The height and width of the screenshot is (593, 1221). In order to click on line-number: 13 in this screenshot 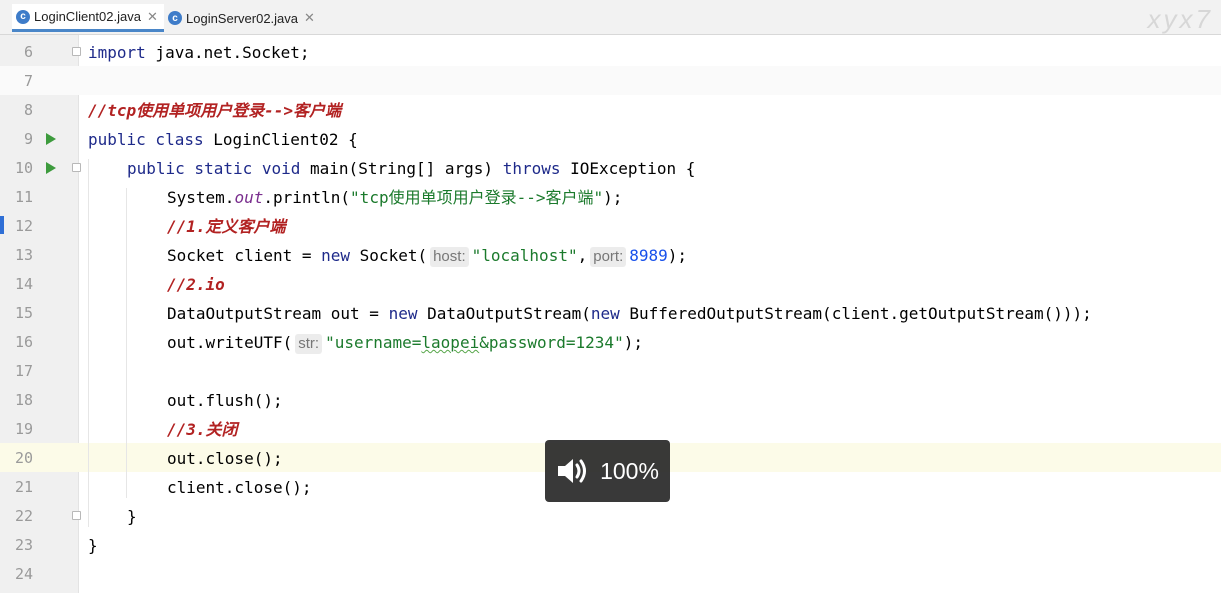, I will do `click(23, 255)`.